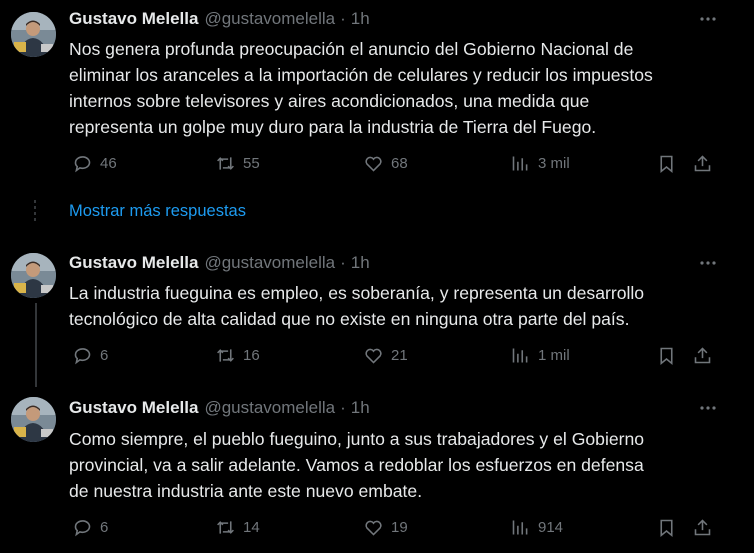  What do you see at coordinates (385, 355) in the screenshot?
I see `like-button: 21` at bounding box center [385, 355].